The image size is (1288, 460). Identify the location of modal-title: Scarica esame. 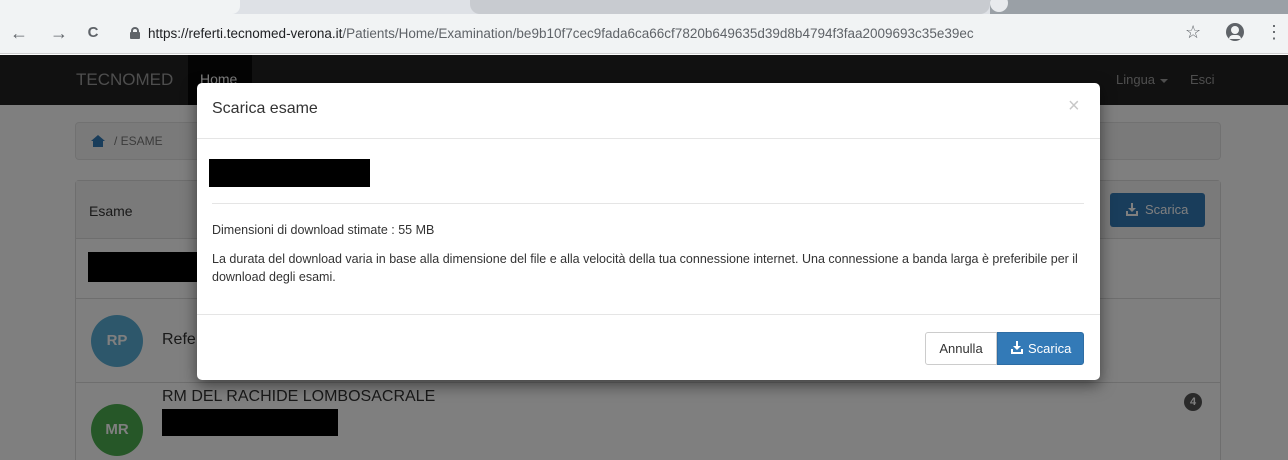
(265, 108).